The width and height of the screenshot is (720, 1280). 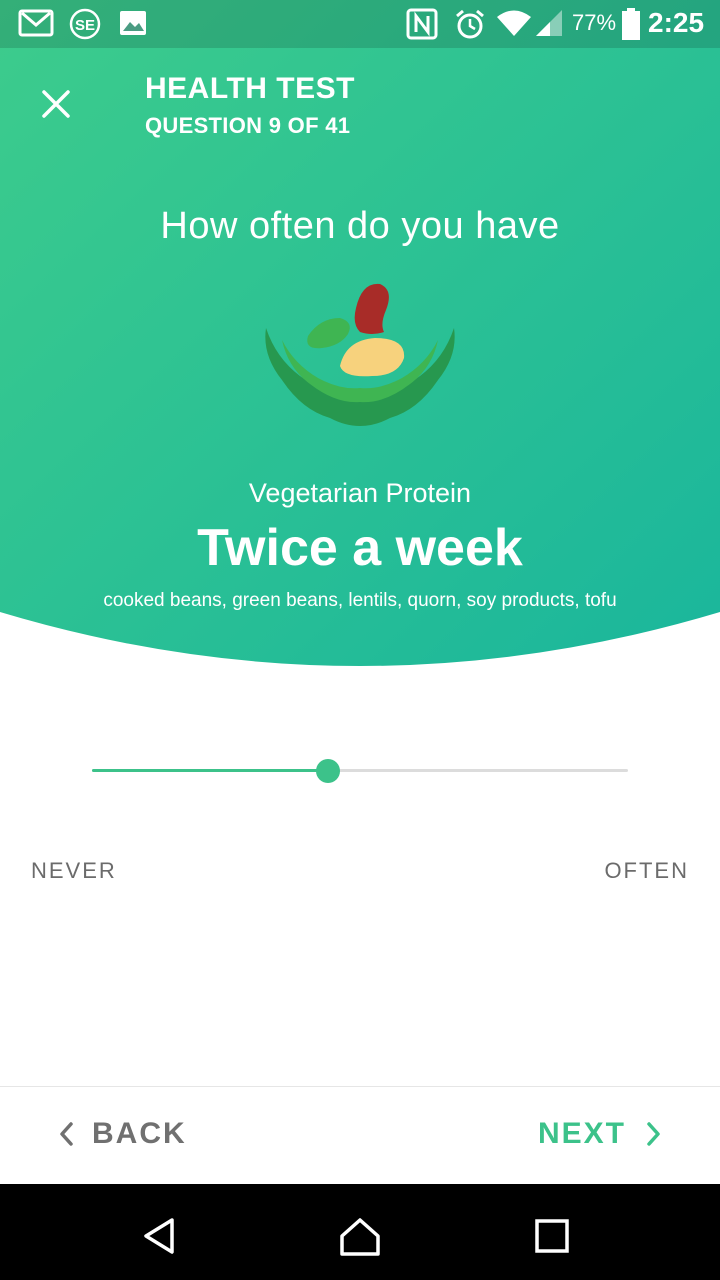 What do you see at coordinates (360, 354) in the screenshot?
I see `beans-illustration` at bounding box center [360, 354].